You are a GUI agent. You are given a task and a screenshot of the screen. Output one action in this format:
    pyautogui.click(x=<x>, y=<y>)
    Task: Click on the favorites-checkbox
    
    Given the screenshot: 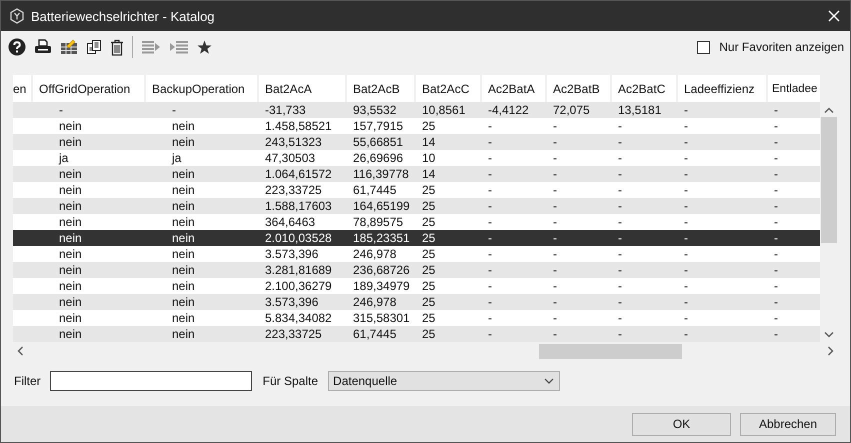 What is the action you would take?
    pyautogui.click(x=703, y=47)
    